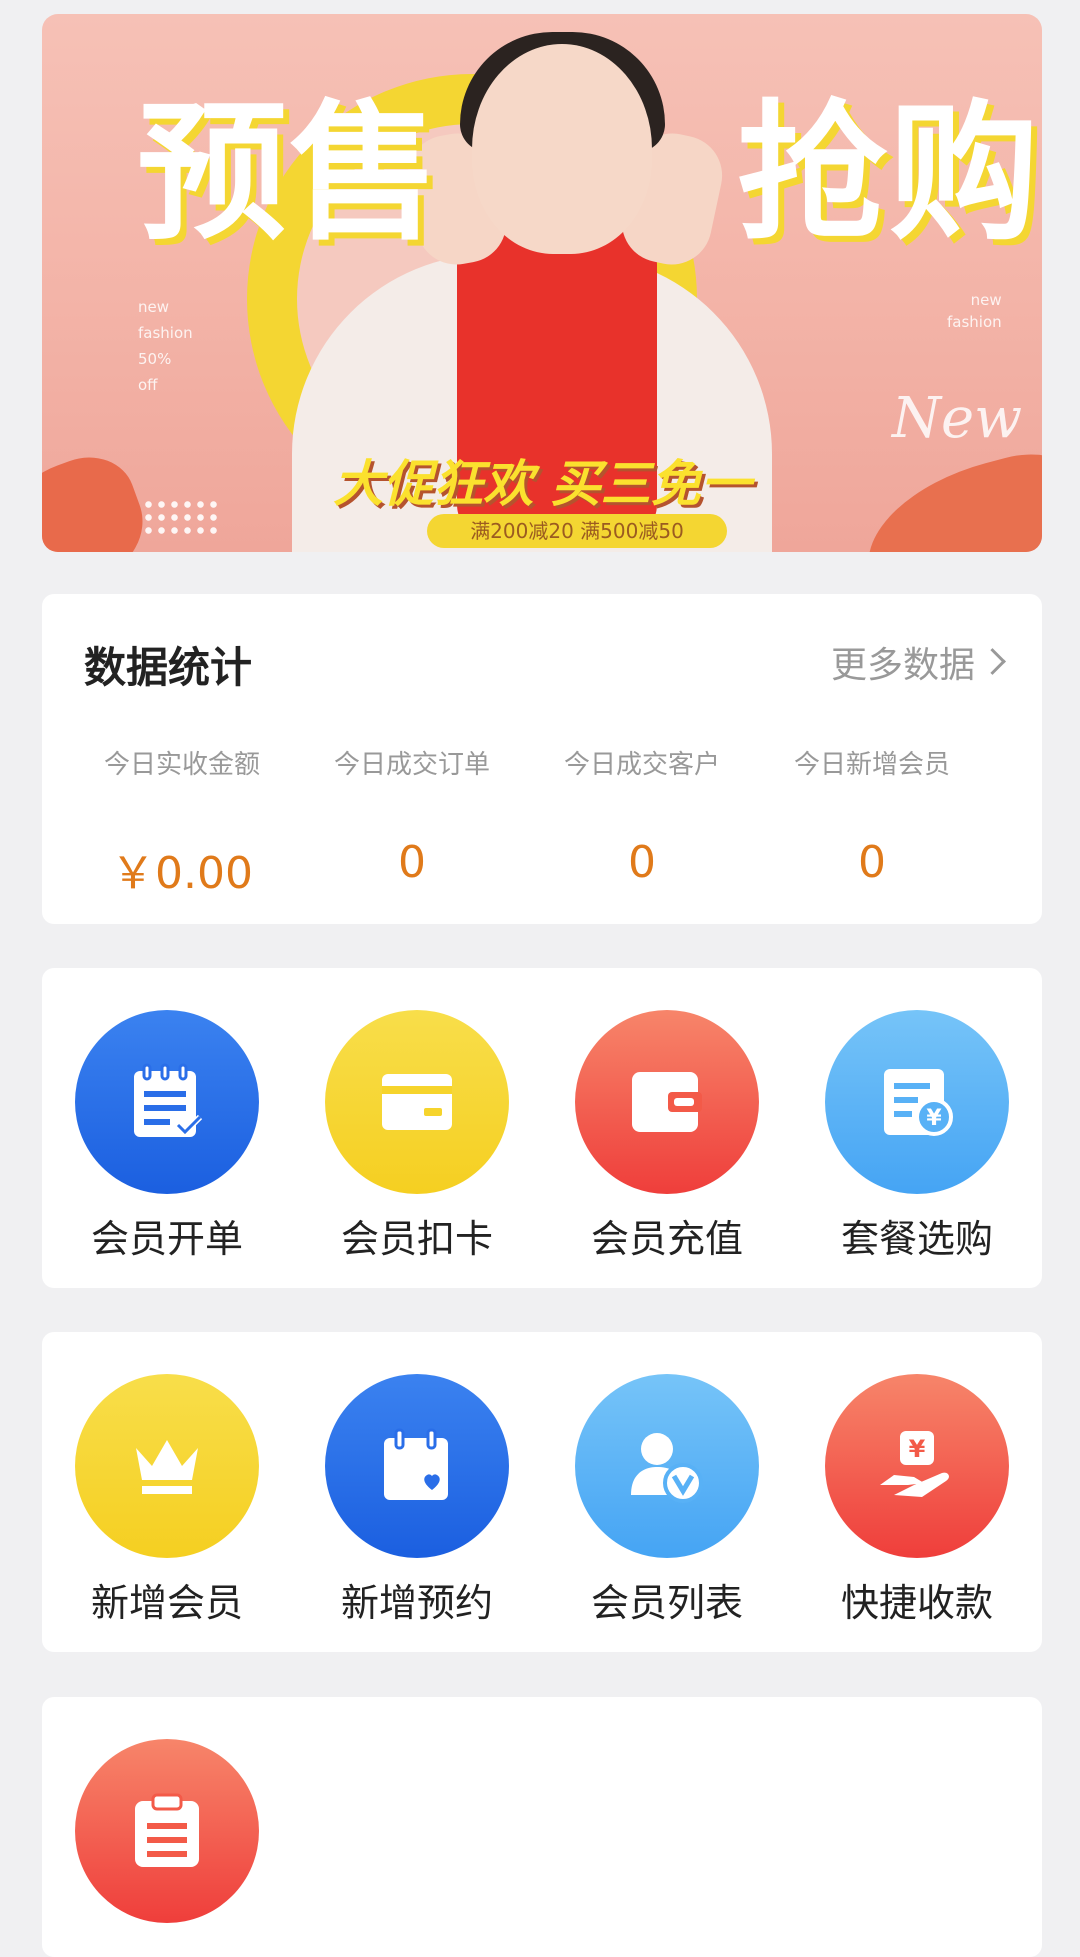 The height and width of the screenshot is (1957, 1080). What do you see at coordinates (411, 819) in the screenshot?
I see `stat-today-orders: 今日成交订单 0` at bounding box center [411, 819].